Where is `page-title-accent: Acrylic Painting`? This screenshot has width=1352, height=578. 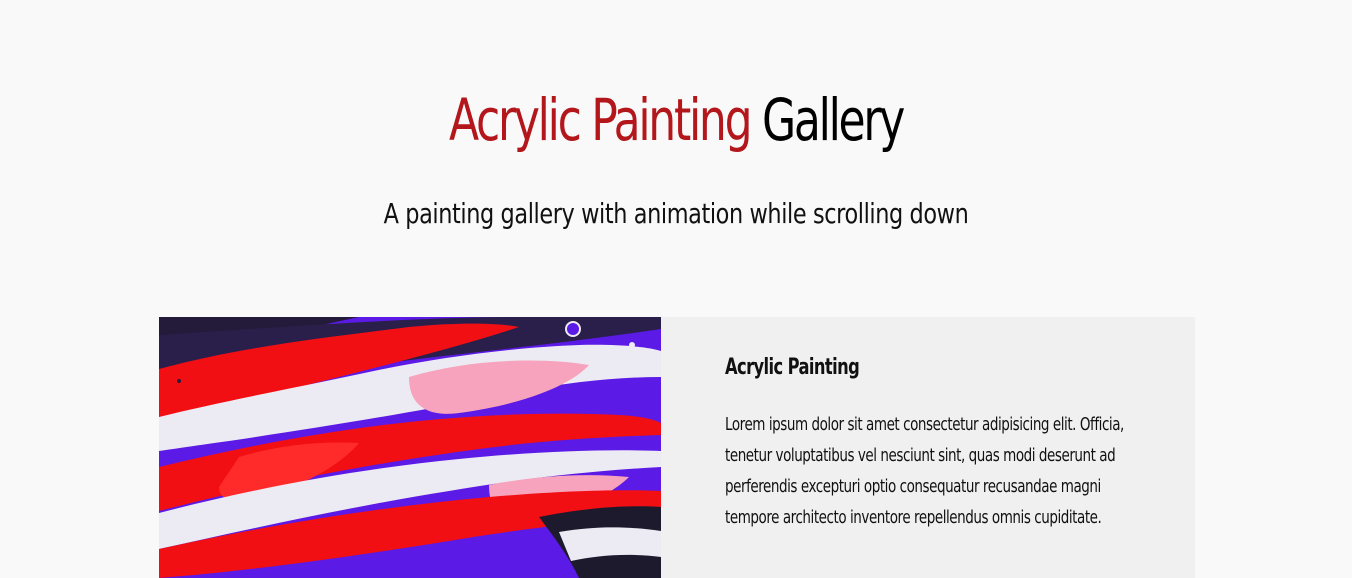 page-title-accent: Acrylic Painting is located at coordinates (600, 120).